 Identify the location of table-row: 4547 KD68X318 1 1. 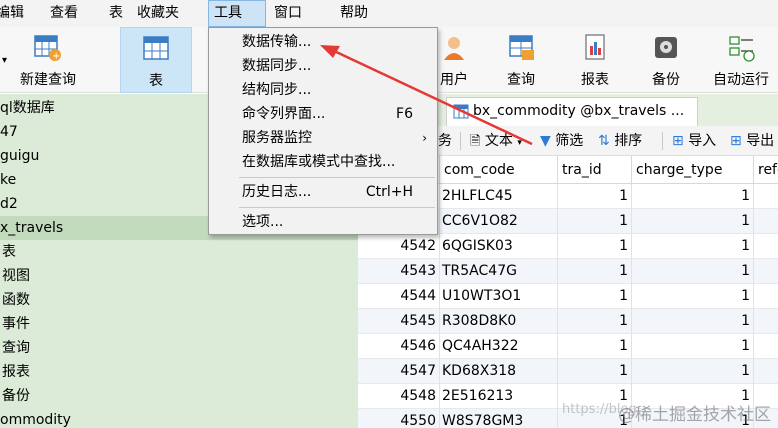
(568, 371).